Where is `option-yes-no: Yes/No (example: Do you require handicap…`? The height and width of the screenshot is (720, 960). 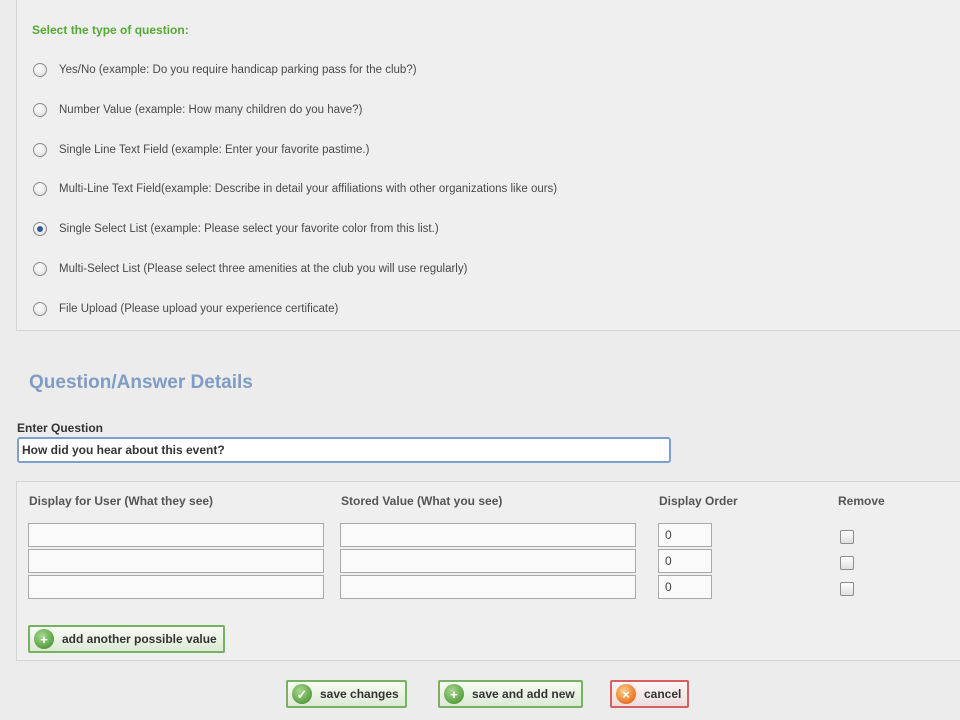
option-yes-no: Yes/No (example: Do you require handicap… is located at coordinates (225, 70).